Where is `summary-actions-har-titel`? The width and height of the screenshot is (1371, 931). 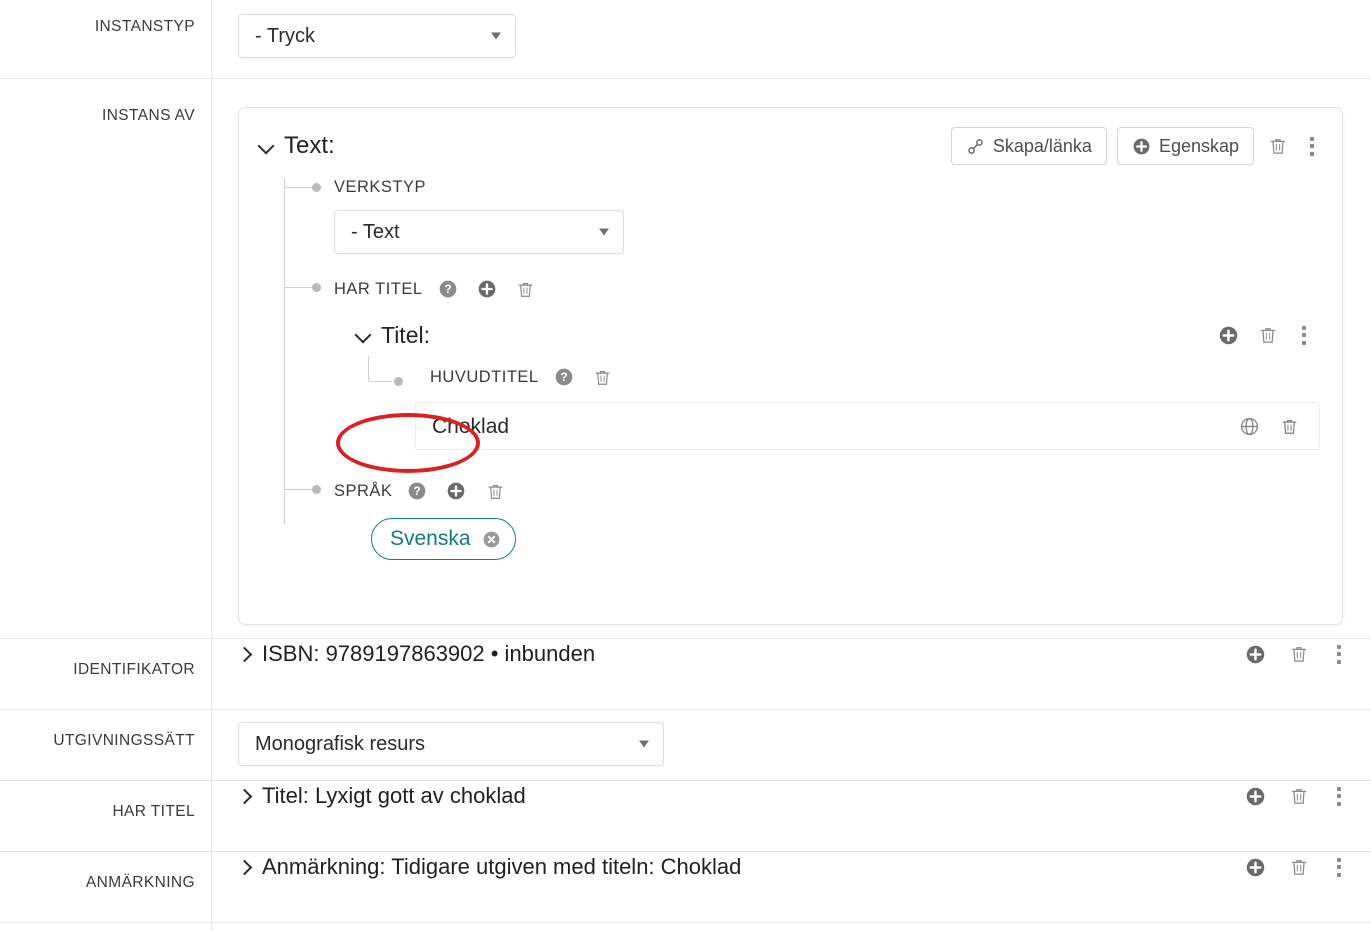 summary-actions-har-titel is located at coordinates (1295, 796).